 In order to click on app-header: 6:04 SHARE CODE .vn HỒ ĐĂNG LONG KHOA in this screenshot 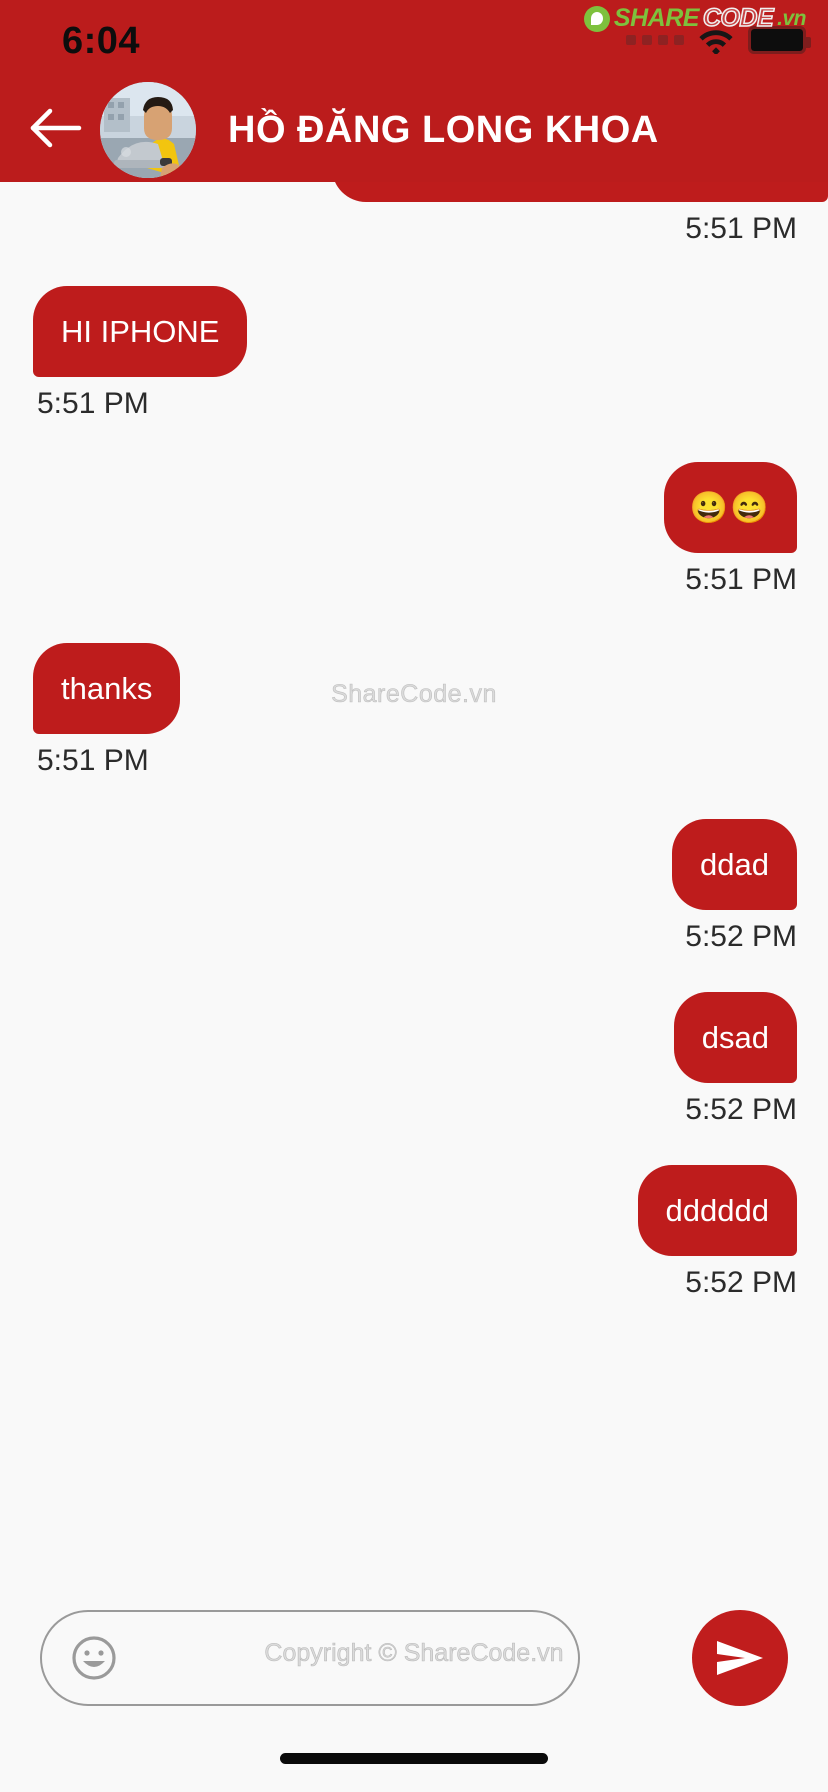, I will do `click(414, 91)`.